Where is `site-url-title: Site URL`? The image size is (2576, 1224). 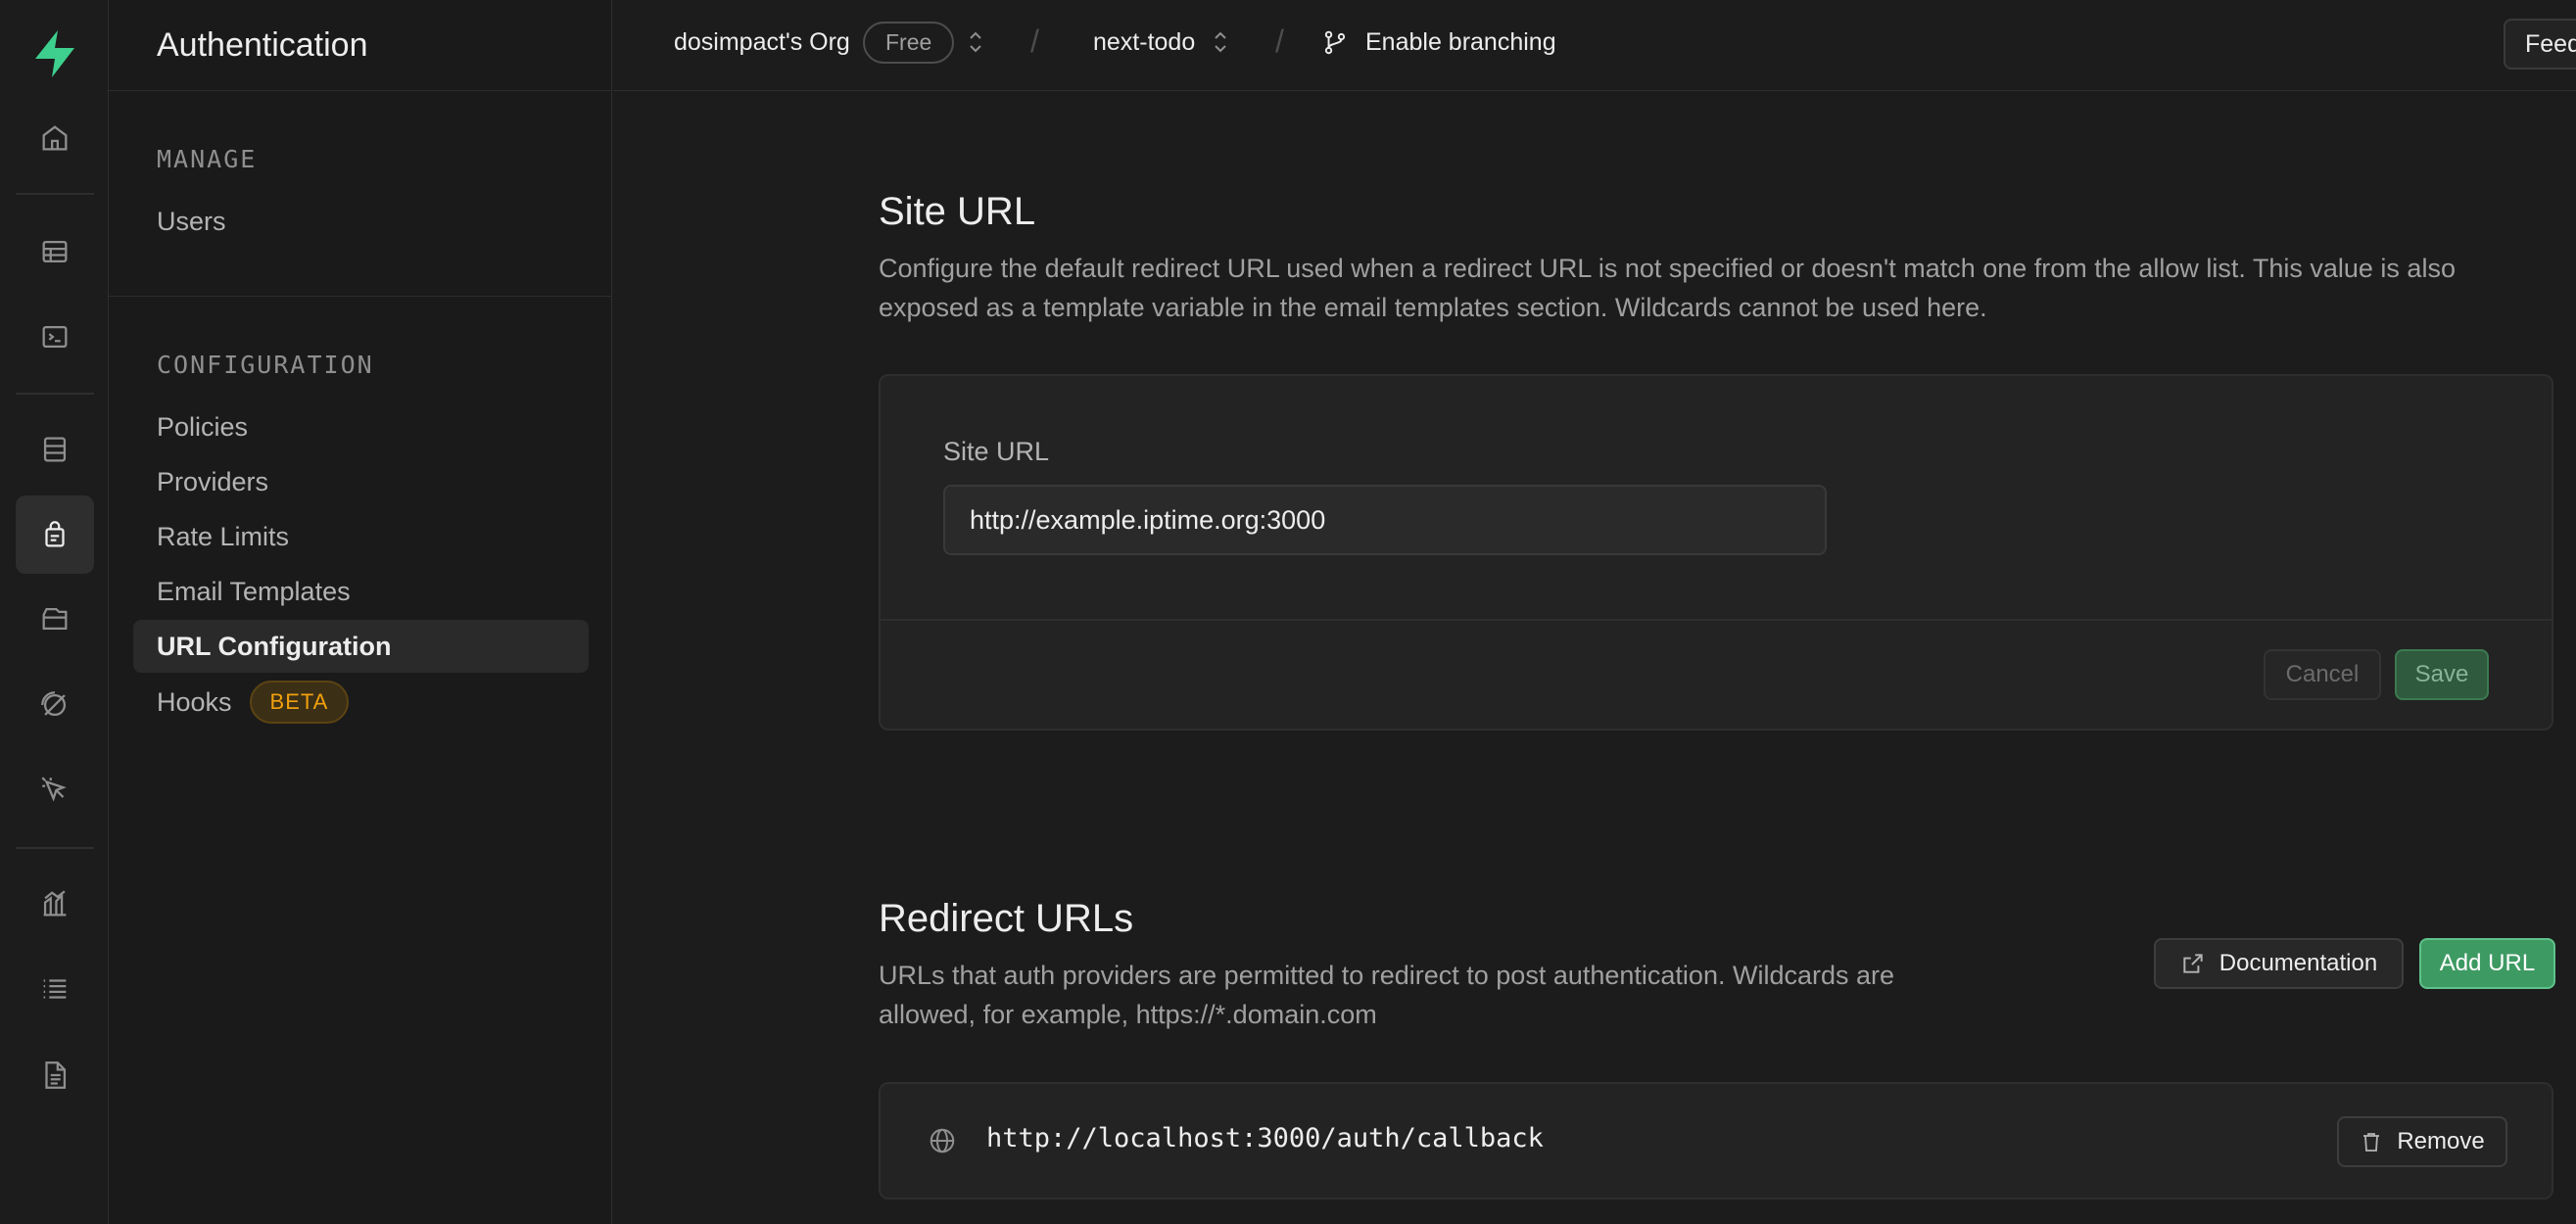
site-url-title: Site URL is located at coordinates (957, 211).